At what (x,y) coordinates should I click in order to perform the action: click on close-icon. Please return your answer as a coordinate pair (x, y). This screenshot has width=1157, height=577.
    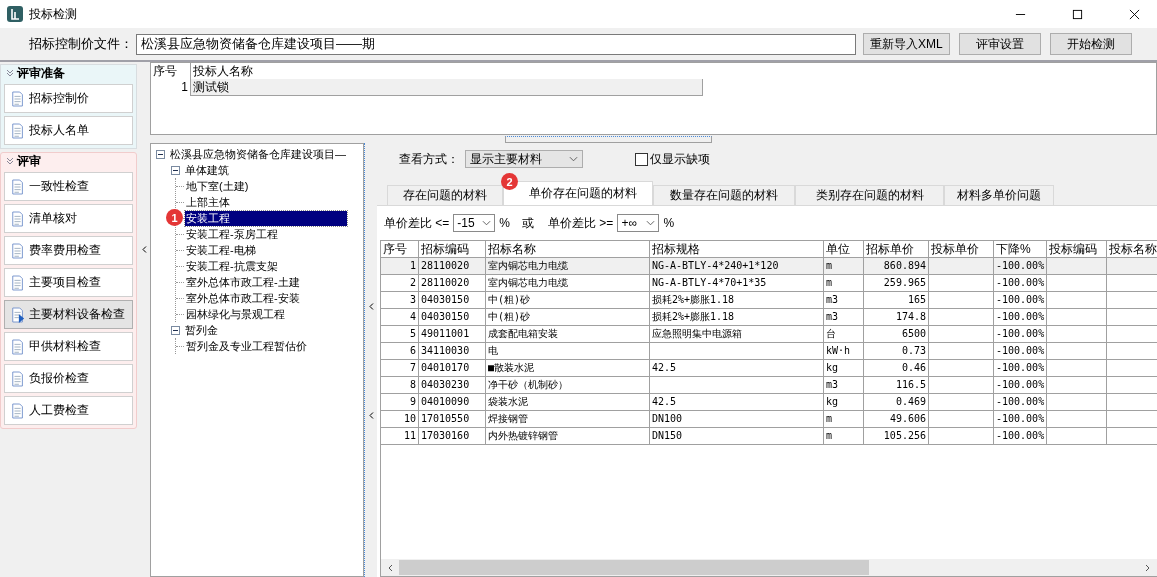
    Looking at the image, I should click on (1134, 14).